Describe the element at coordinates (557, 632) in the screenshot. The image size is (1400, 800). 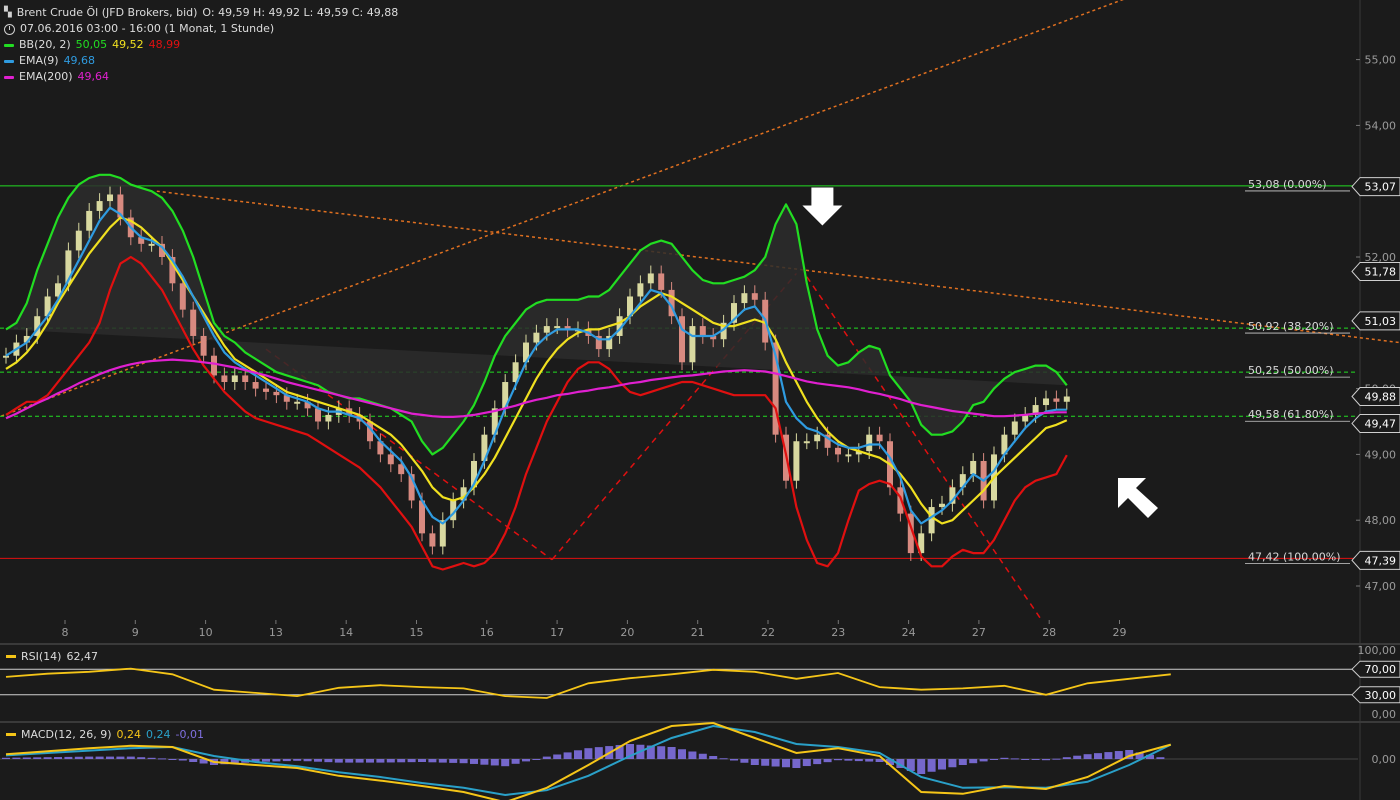
I see `x-tick-label: 17` at that location.